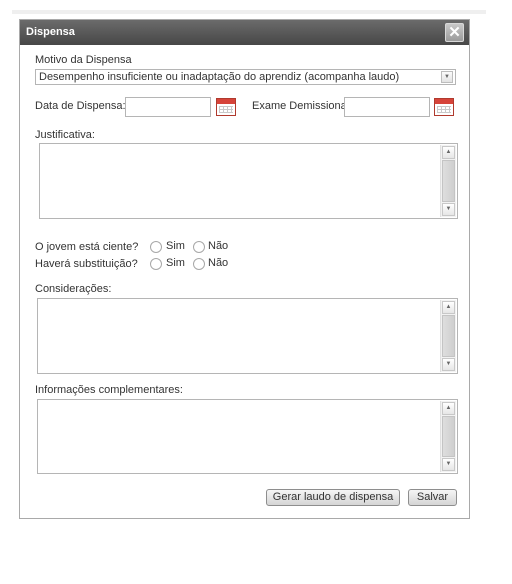 The width and height of the screenshot is (512, 584). I want to click on ciente-sim-radio, so click(156, 247).